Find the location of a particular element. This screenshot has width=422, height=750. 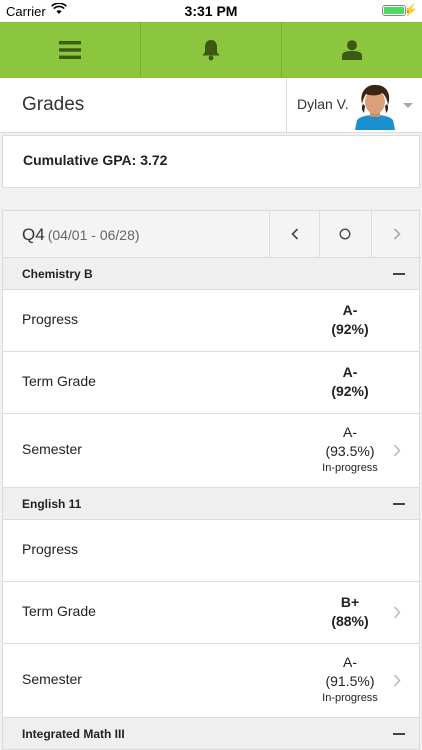

grade-row: Progress A- (92%) is located at coordinates (211, 321).